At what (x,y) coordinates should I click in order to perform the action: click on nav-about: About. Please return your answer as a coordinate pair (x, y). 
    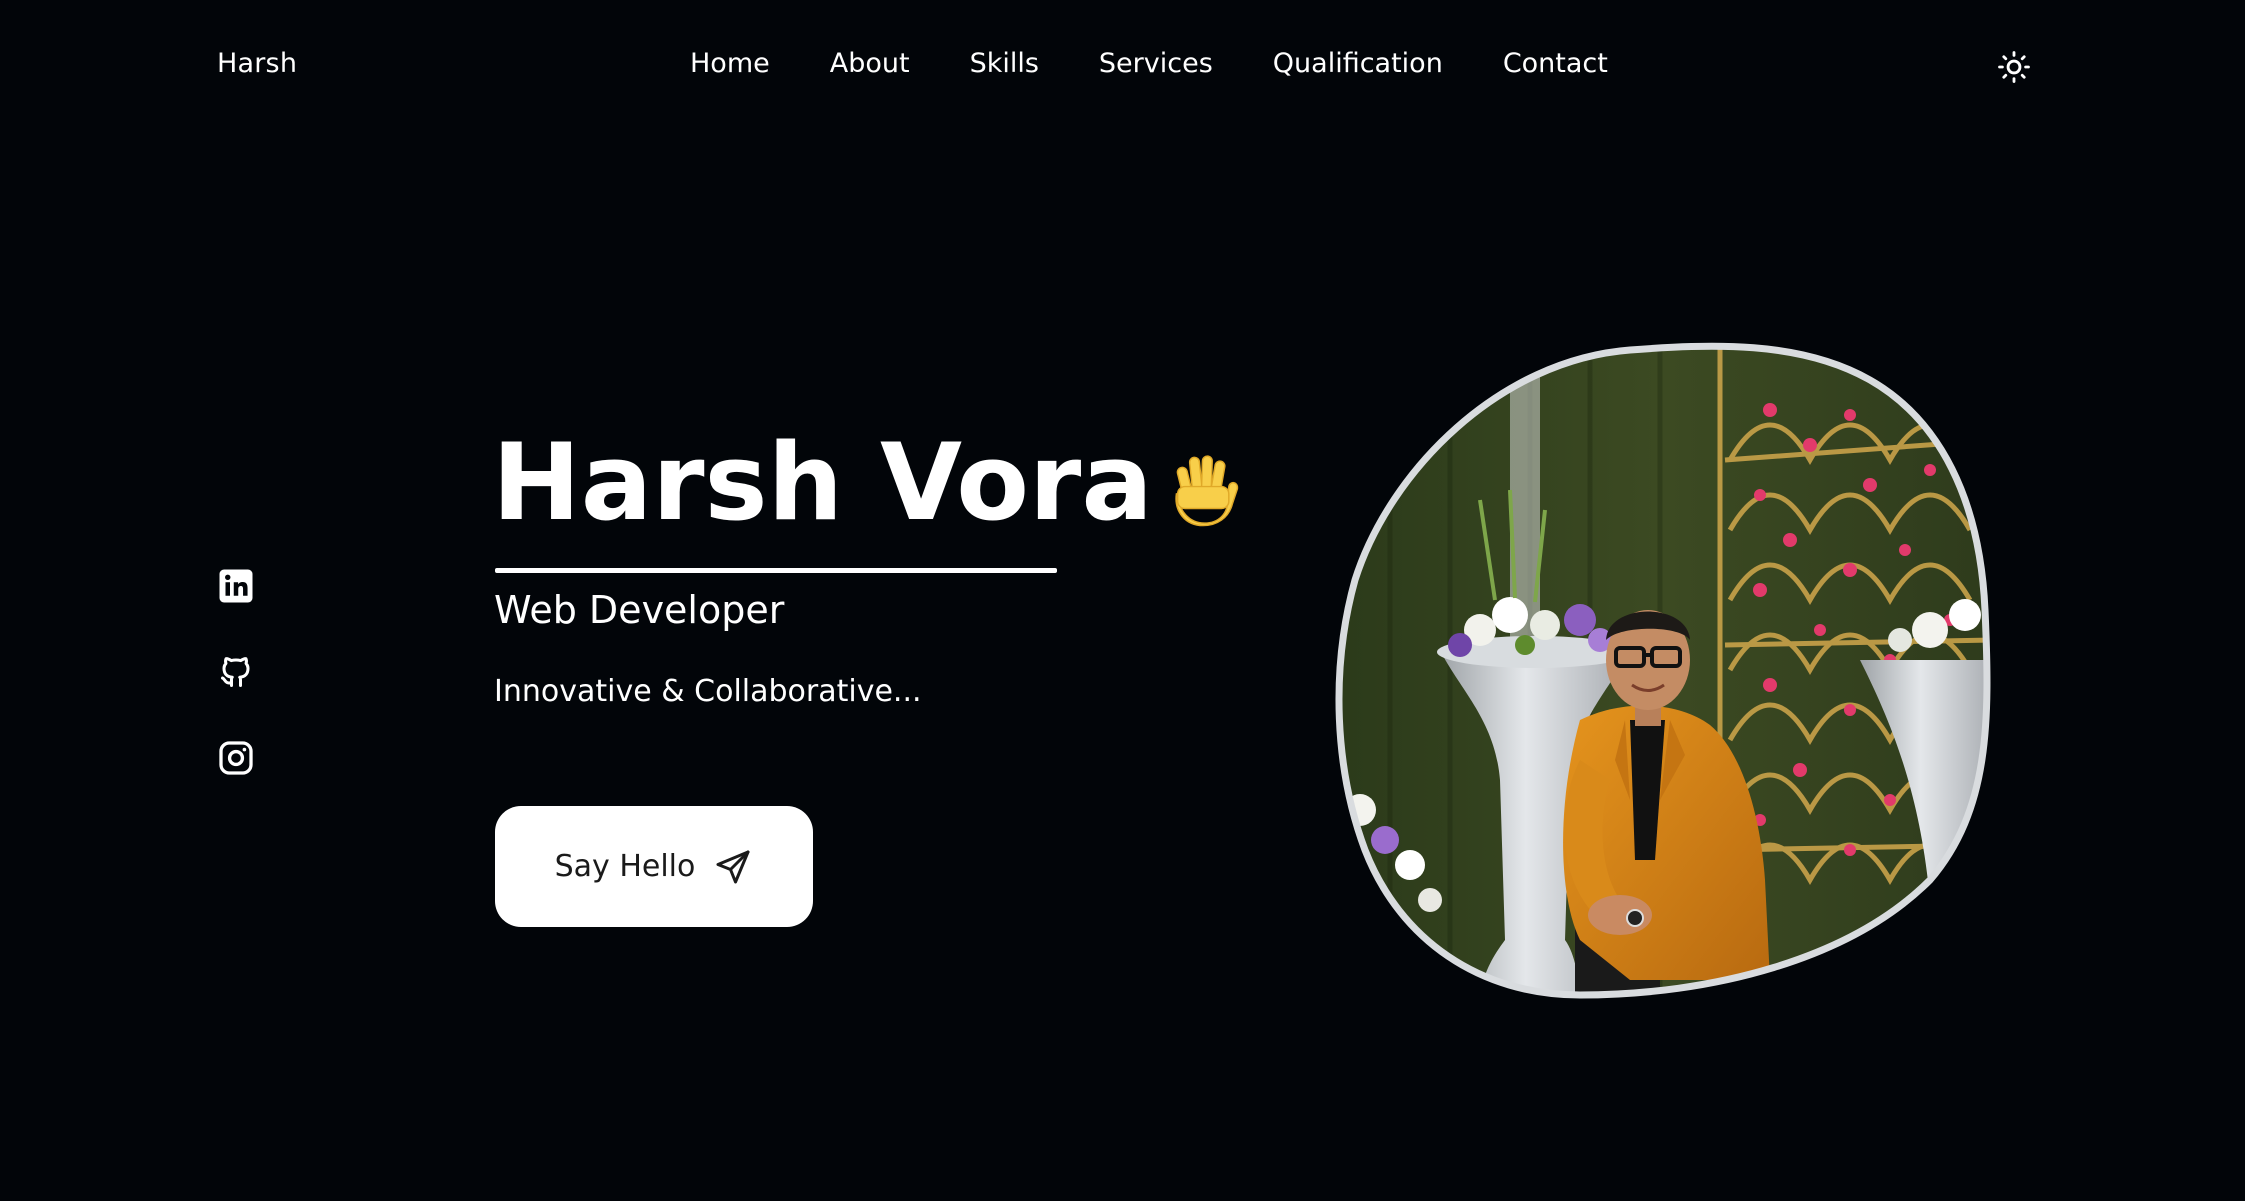
    Looking at the image, I should click on (870, 63).